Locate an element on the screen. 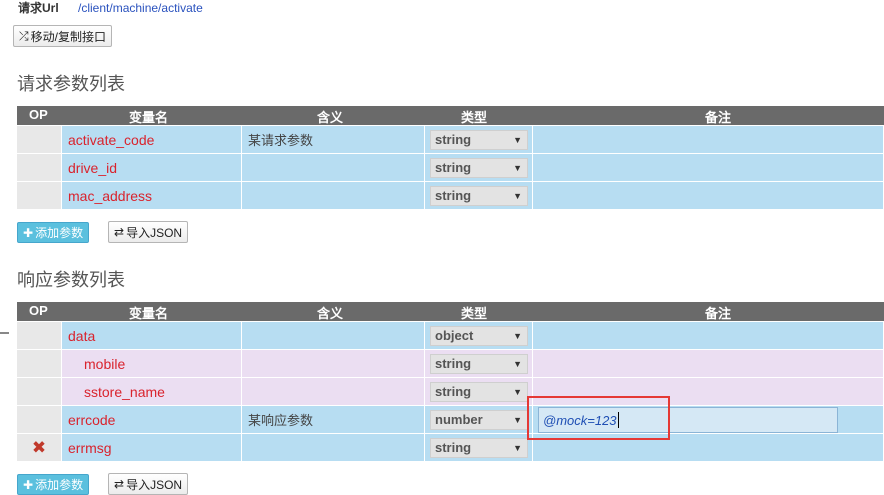  type-select: number ▼ is located at coordinates (479, 419).